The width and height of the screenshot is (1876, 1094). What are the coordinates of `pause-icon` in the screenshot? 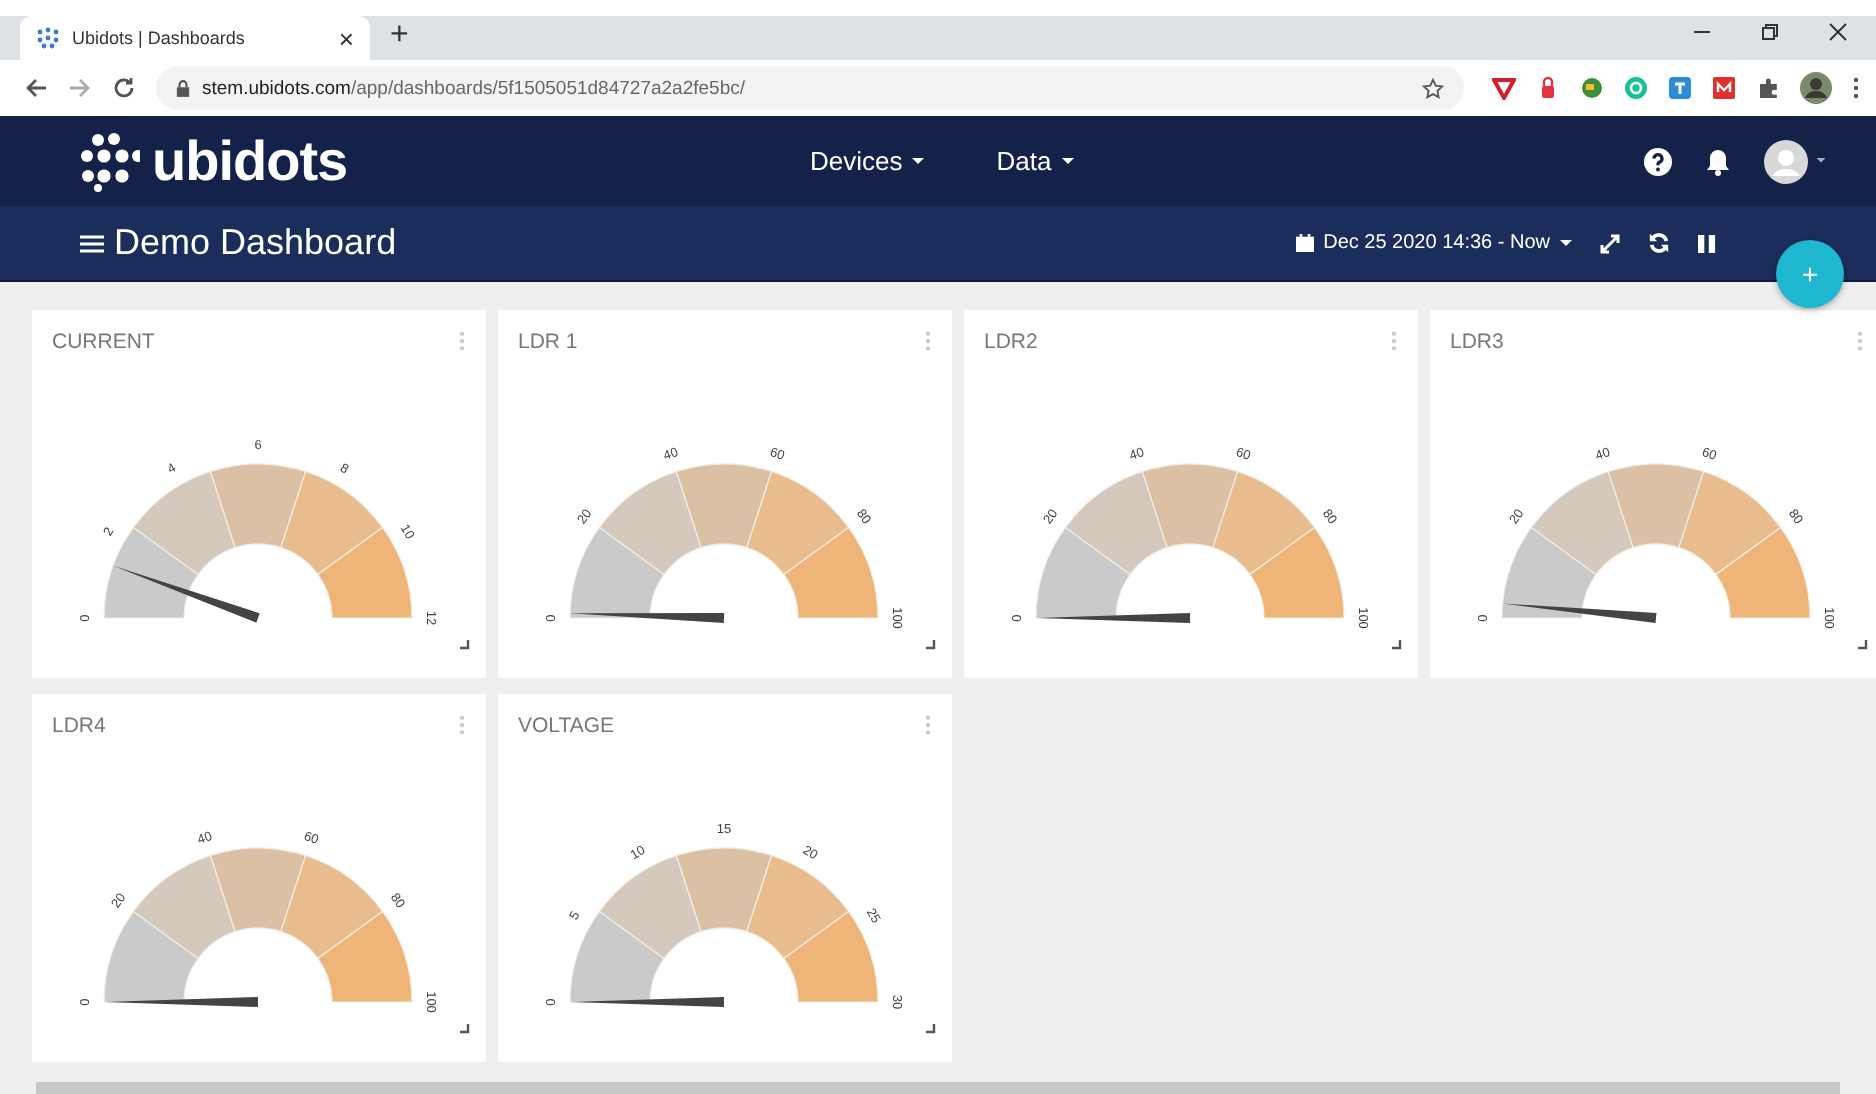 It's located at (1707, 243).